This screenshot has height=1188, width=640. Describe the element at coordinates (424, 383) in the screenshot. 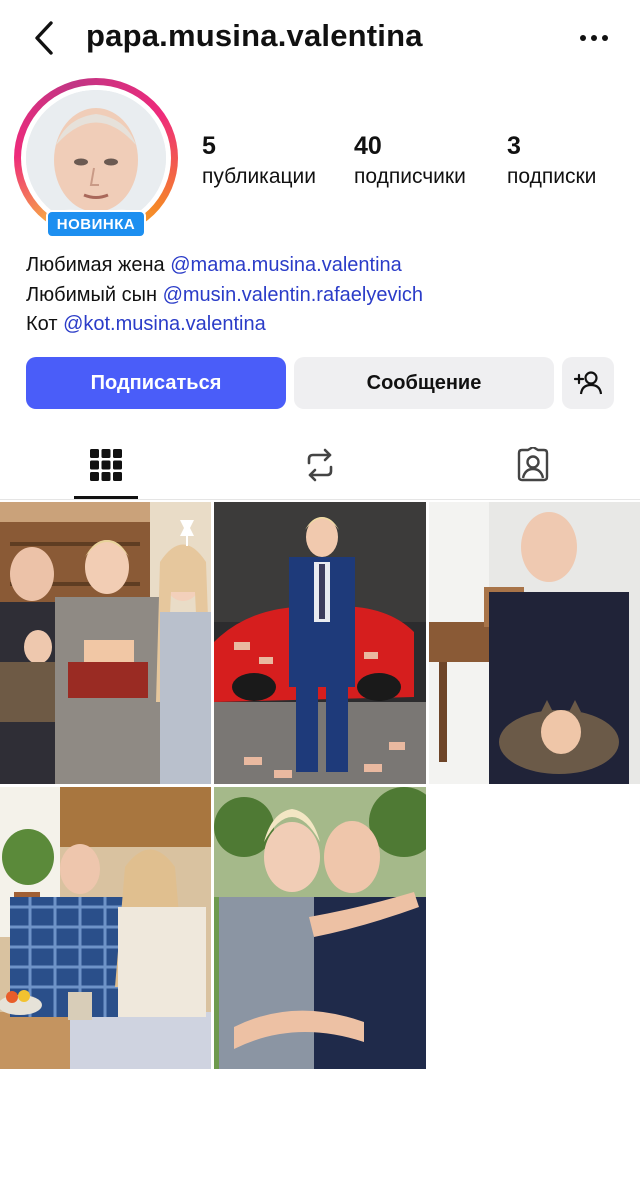

I see `message-button: Сообщение` at that location.